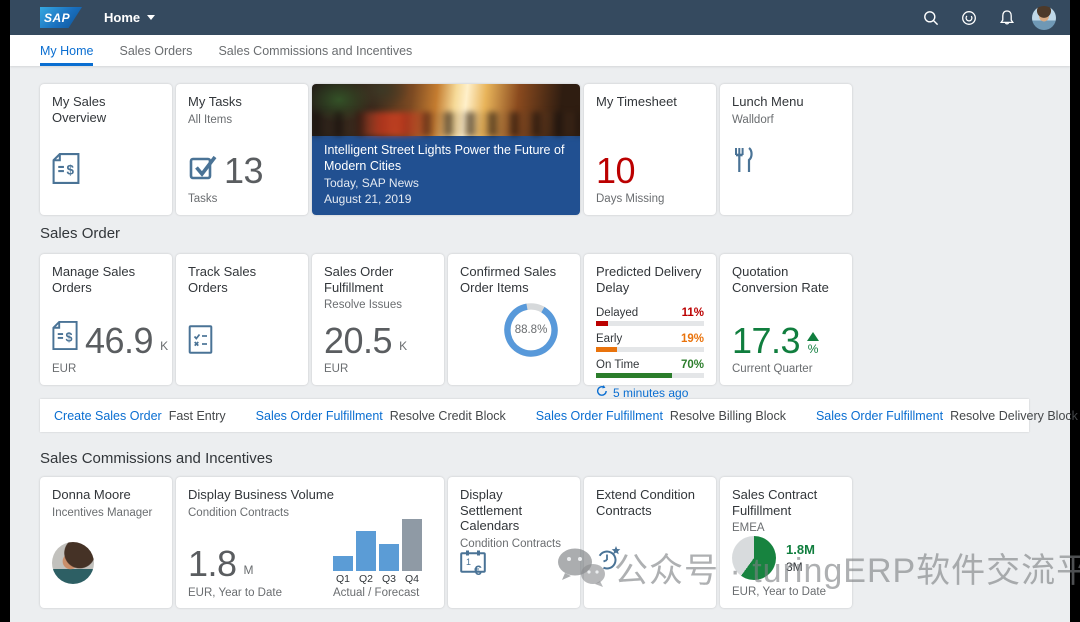 The width and height of the screenshot is (1080, 622). Describe the element at coordinates (616, 170) in the screenshot. I see `days-missing-count: 10` at that location.